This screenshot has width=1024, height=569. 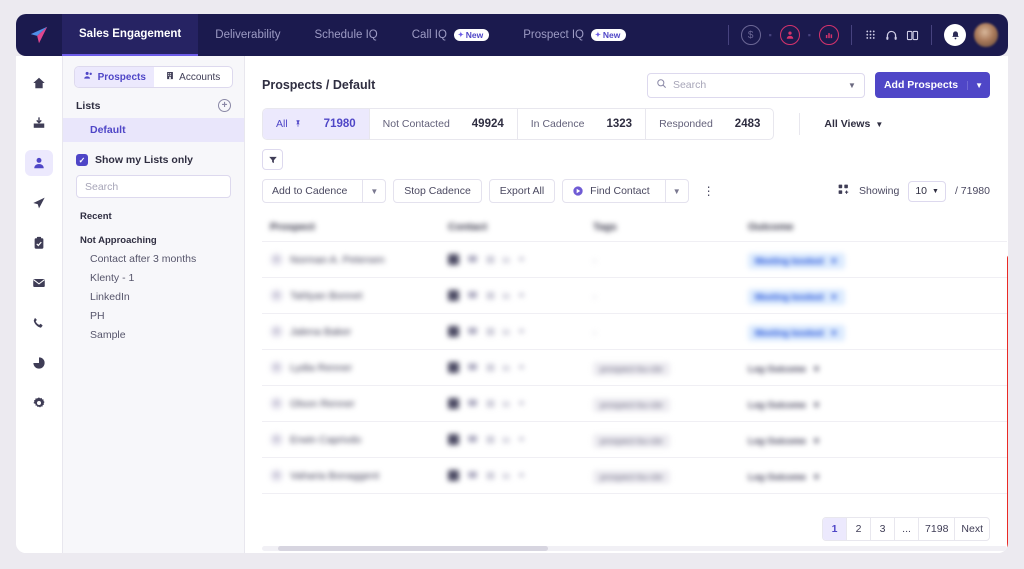 I want to click on book-icon, so click(x=912, y=35).